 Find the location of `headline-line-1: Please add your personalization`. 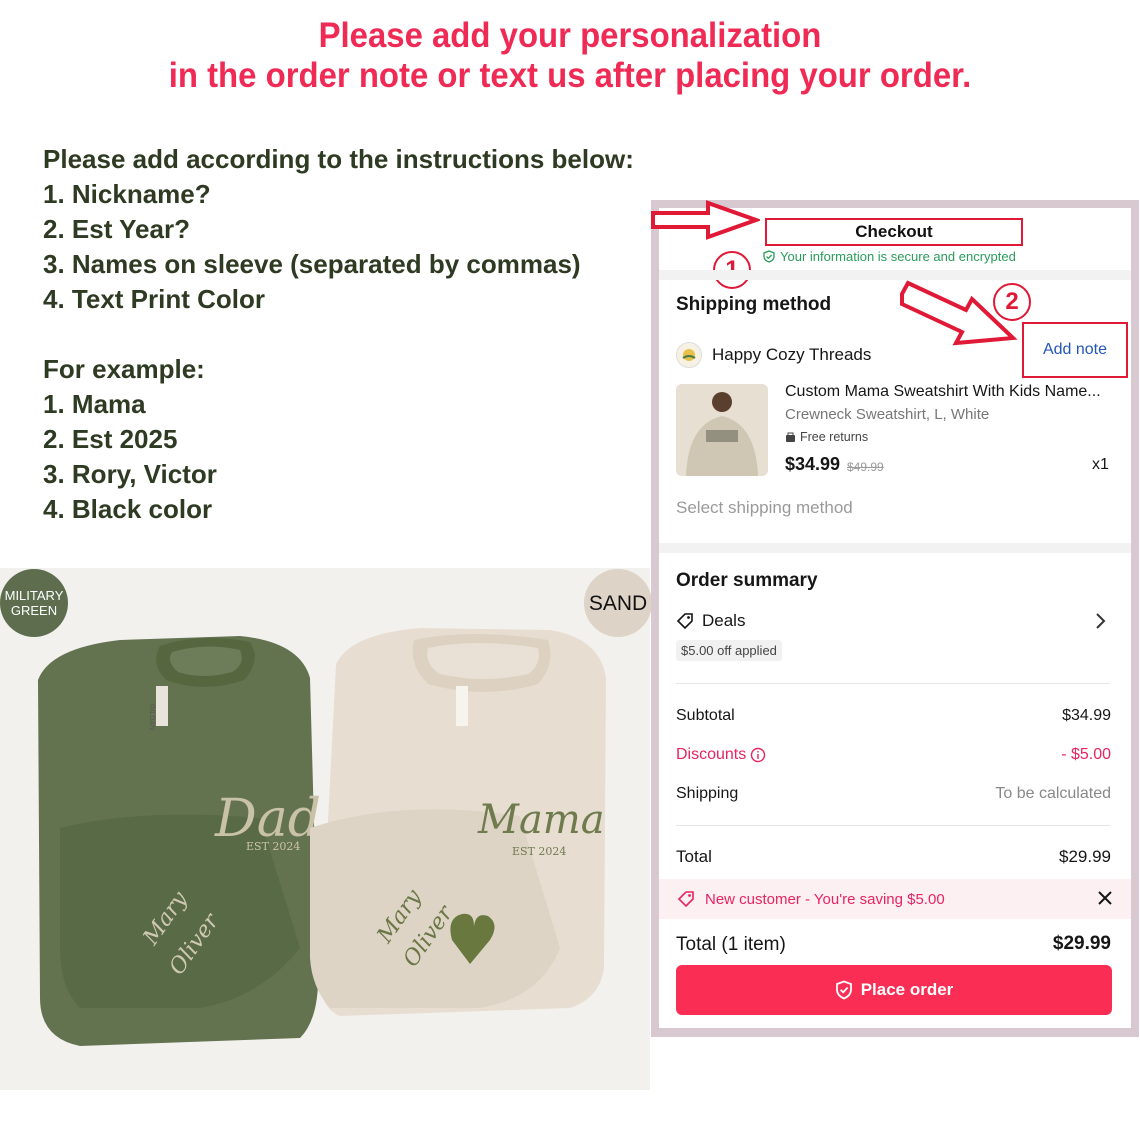

headline-line-1: Please add your personalization is located at coordinates (570, 35).